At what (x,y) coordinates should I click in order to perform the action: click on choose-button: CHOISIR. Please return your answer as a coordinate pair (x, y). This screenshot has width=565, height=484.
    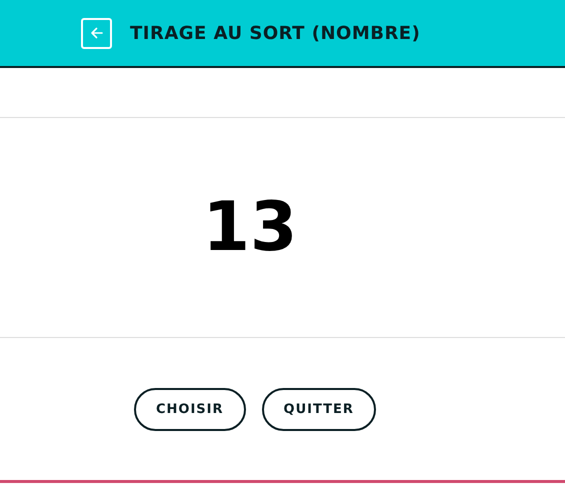
    Looking at the image, I should click on (190, 409).